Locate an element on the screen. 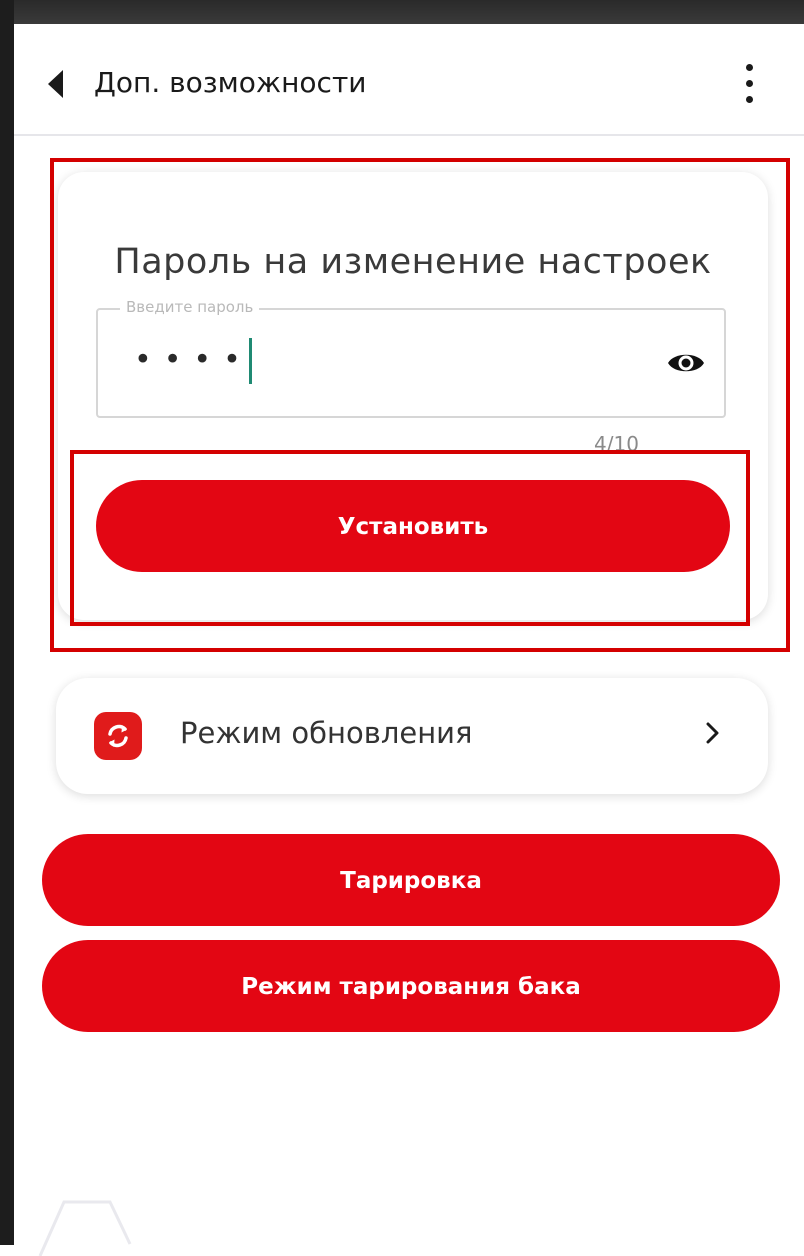 The image size is (804, 1256). highlight-box-set-button is located at coordinates (410, 538).